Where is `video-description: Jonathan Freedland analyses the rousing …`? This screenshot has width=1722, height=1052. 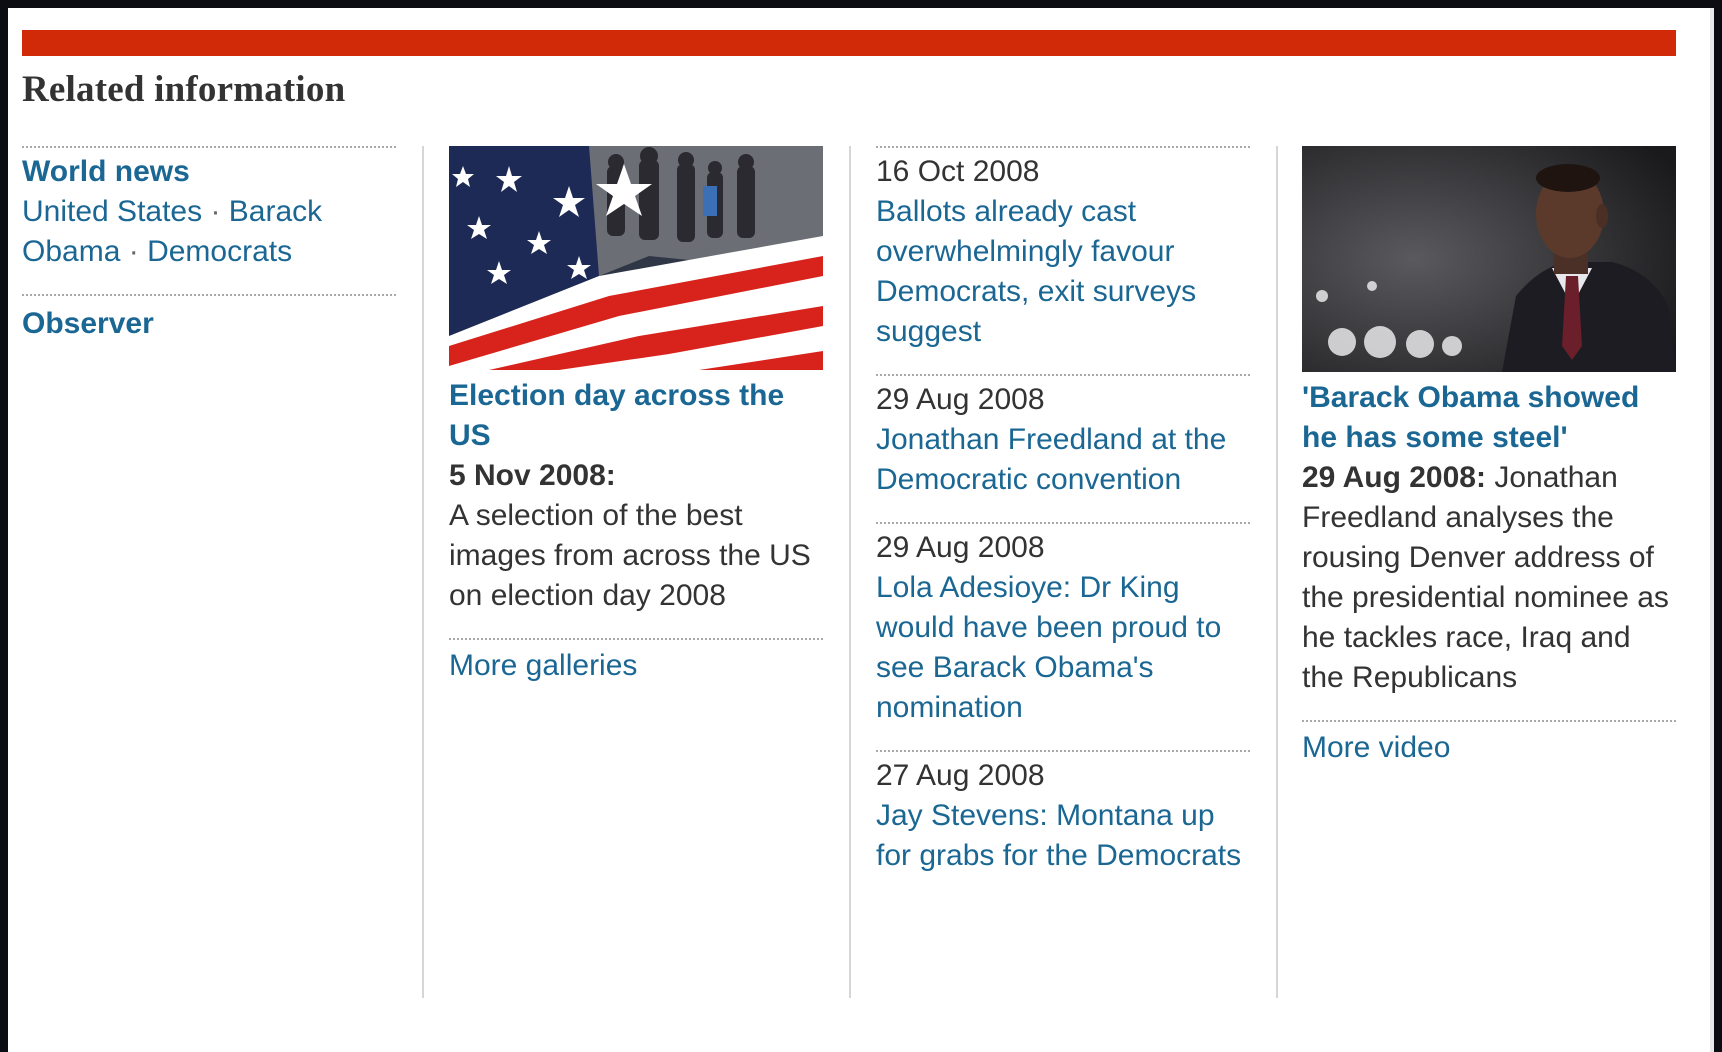 video-description: Jonathan Freedland analyses the rousing … is located at coordinates (1485, 577).